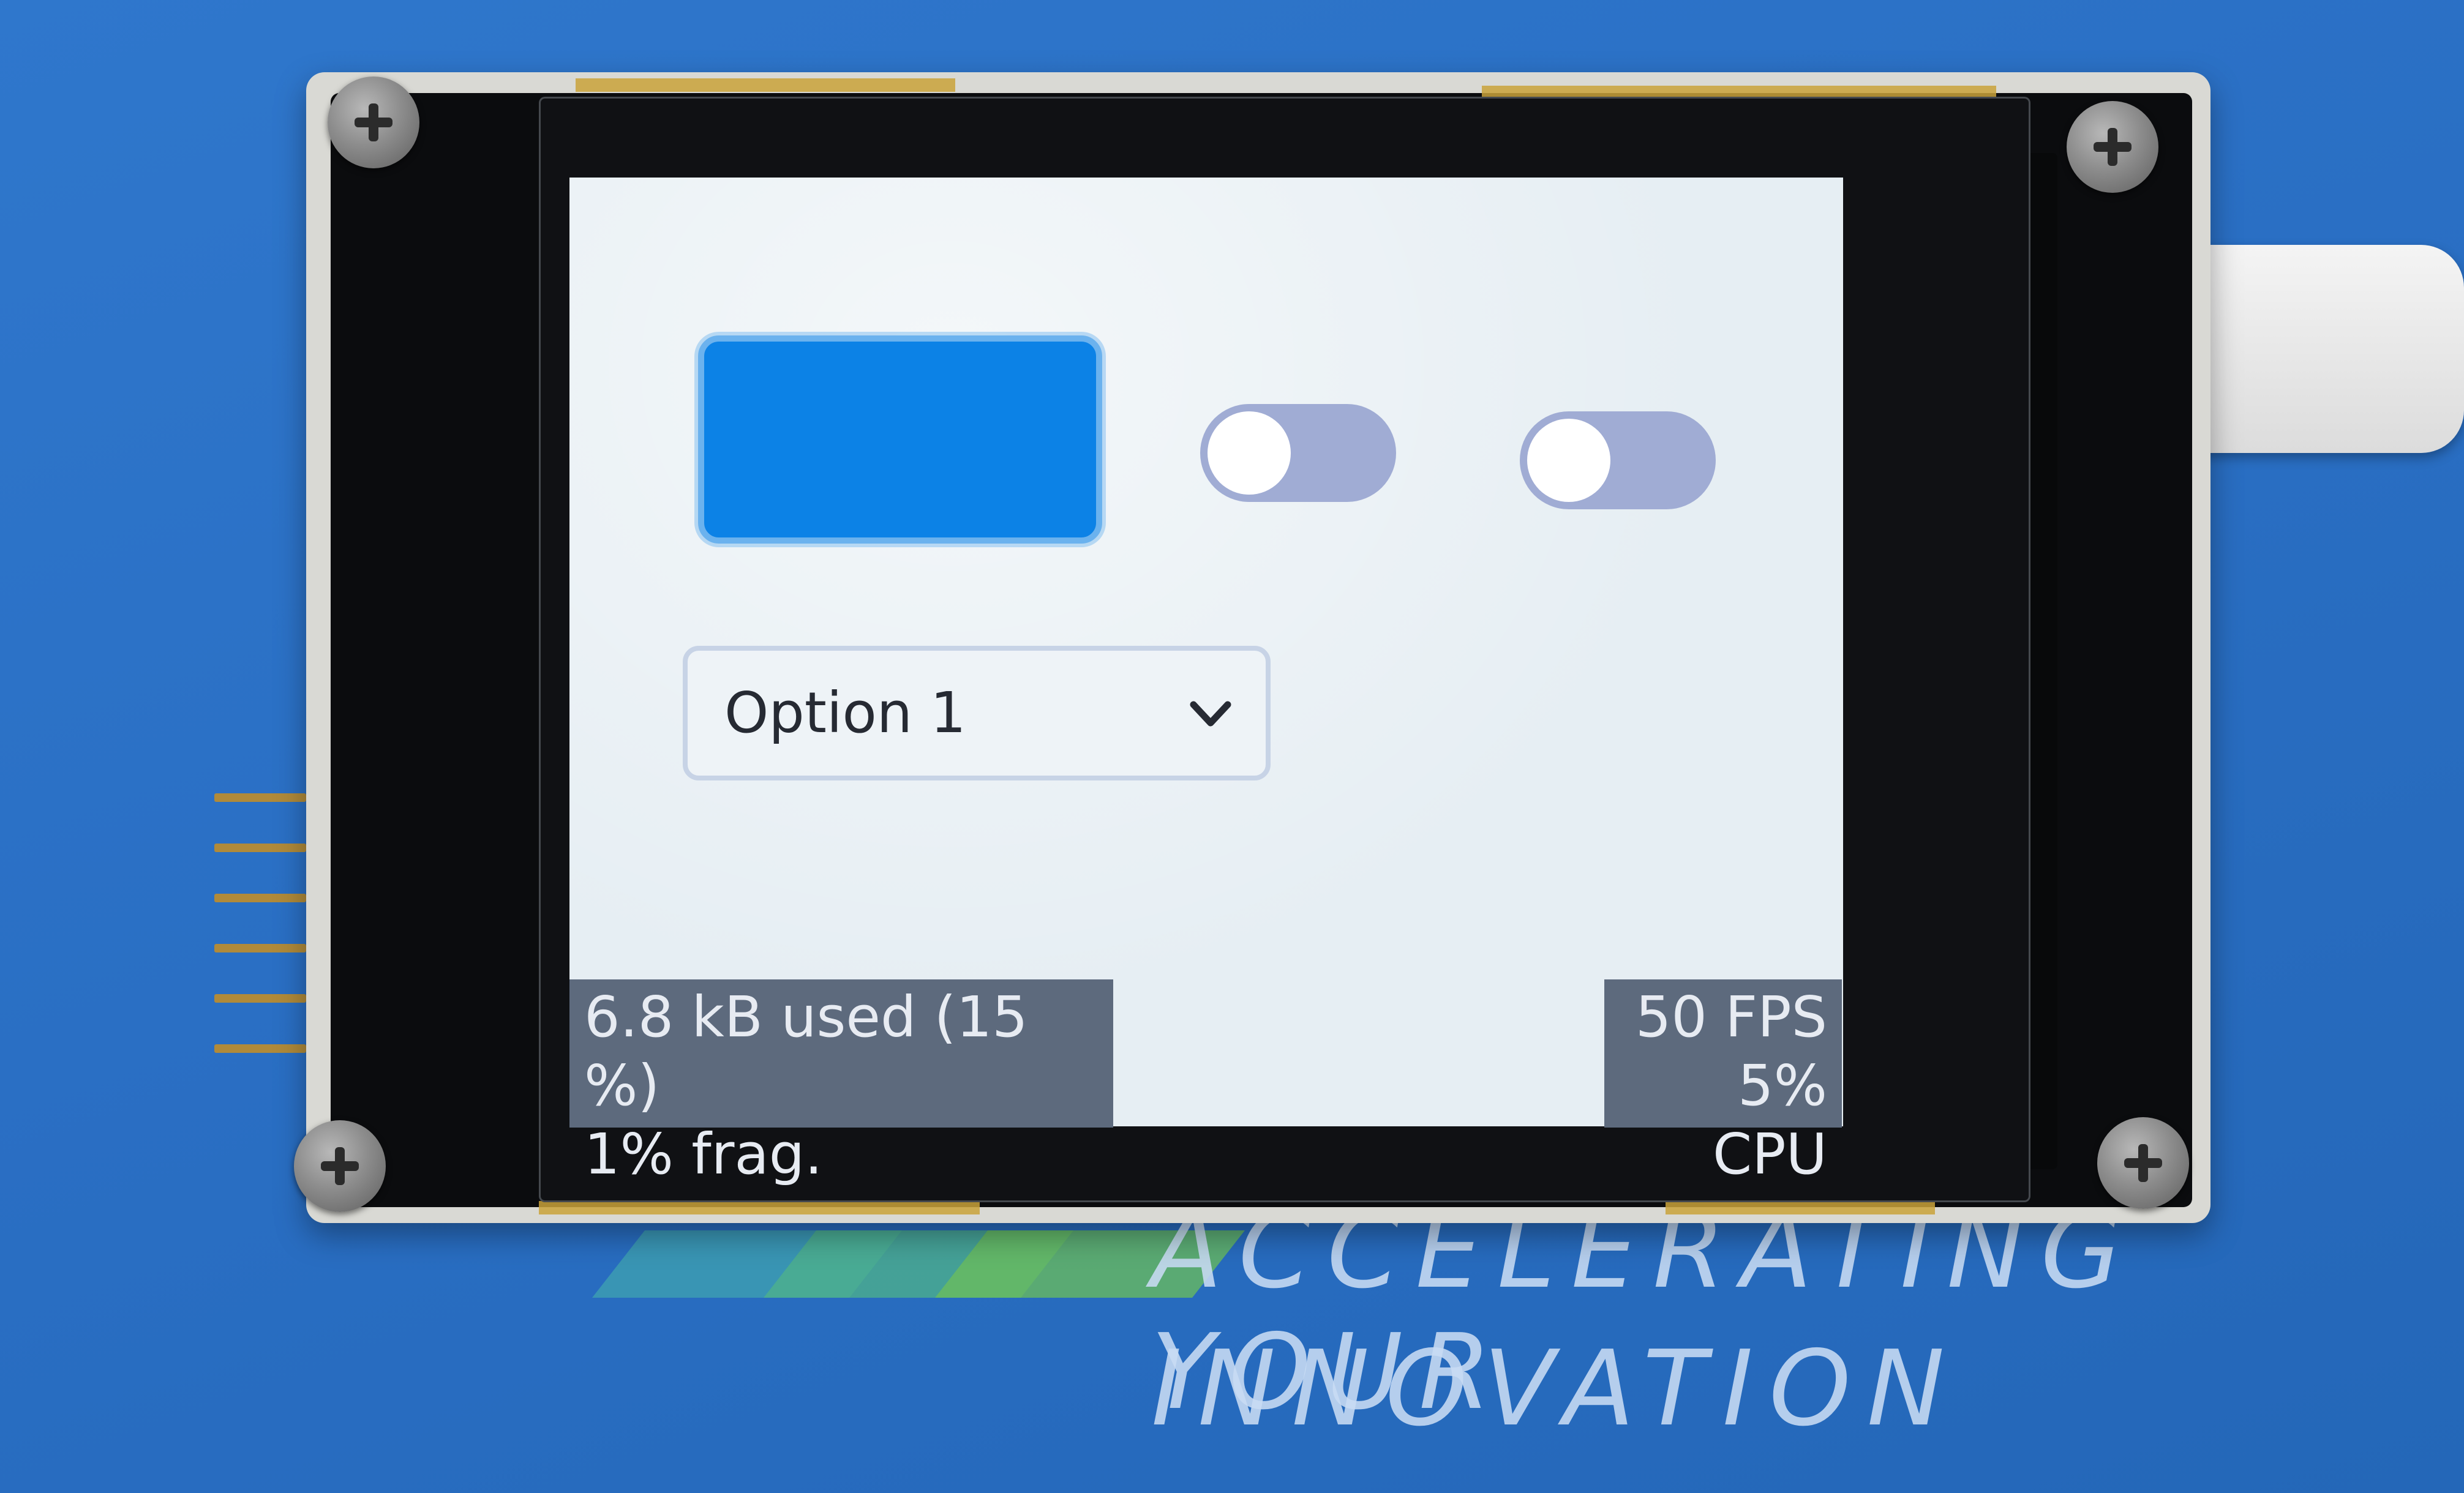  I want to click on option-dropdown: Option 1, so click(977, 713).